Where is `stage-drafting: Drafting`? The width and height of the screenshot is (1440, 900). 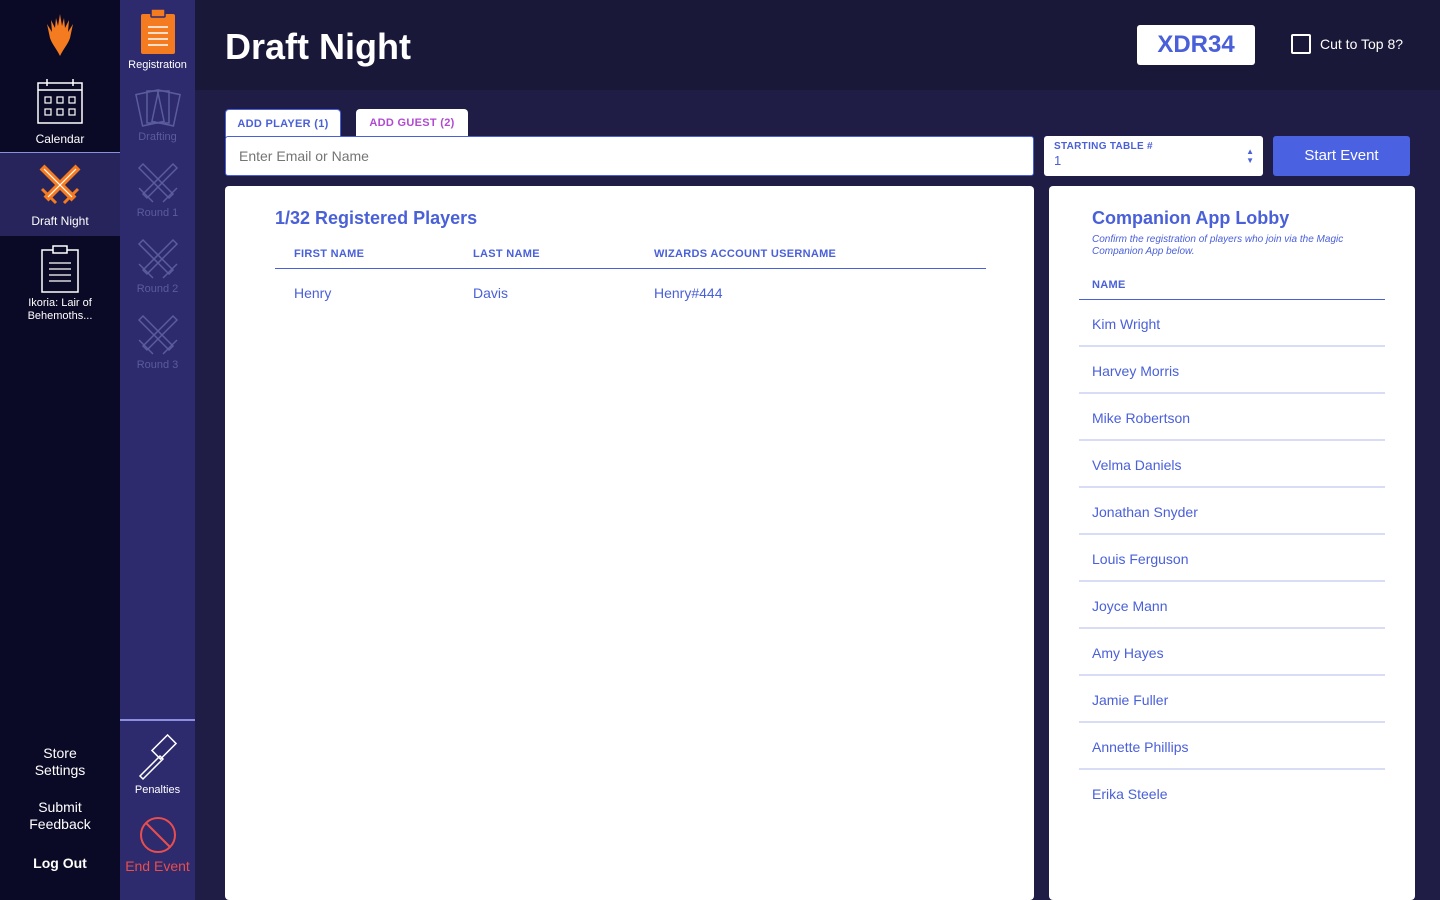
stage-drafting: Drafting is located at coordinates (157, 115).